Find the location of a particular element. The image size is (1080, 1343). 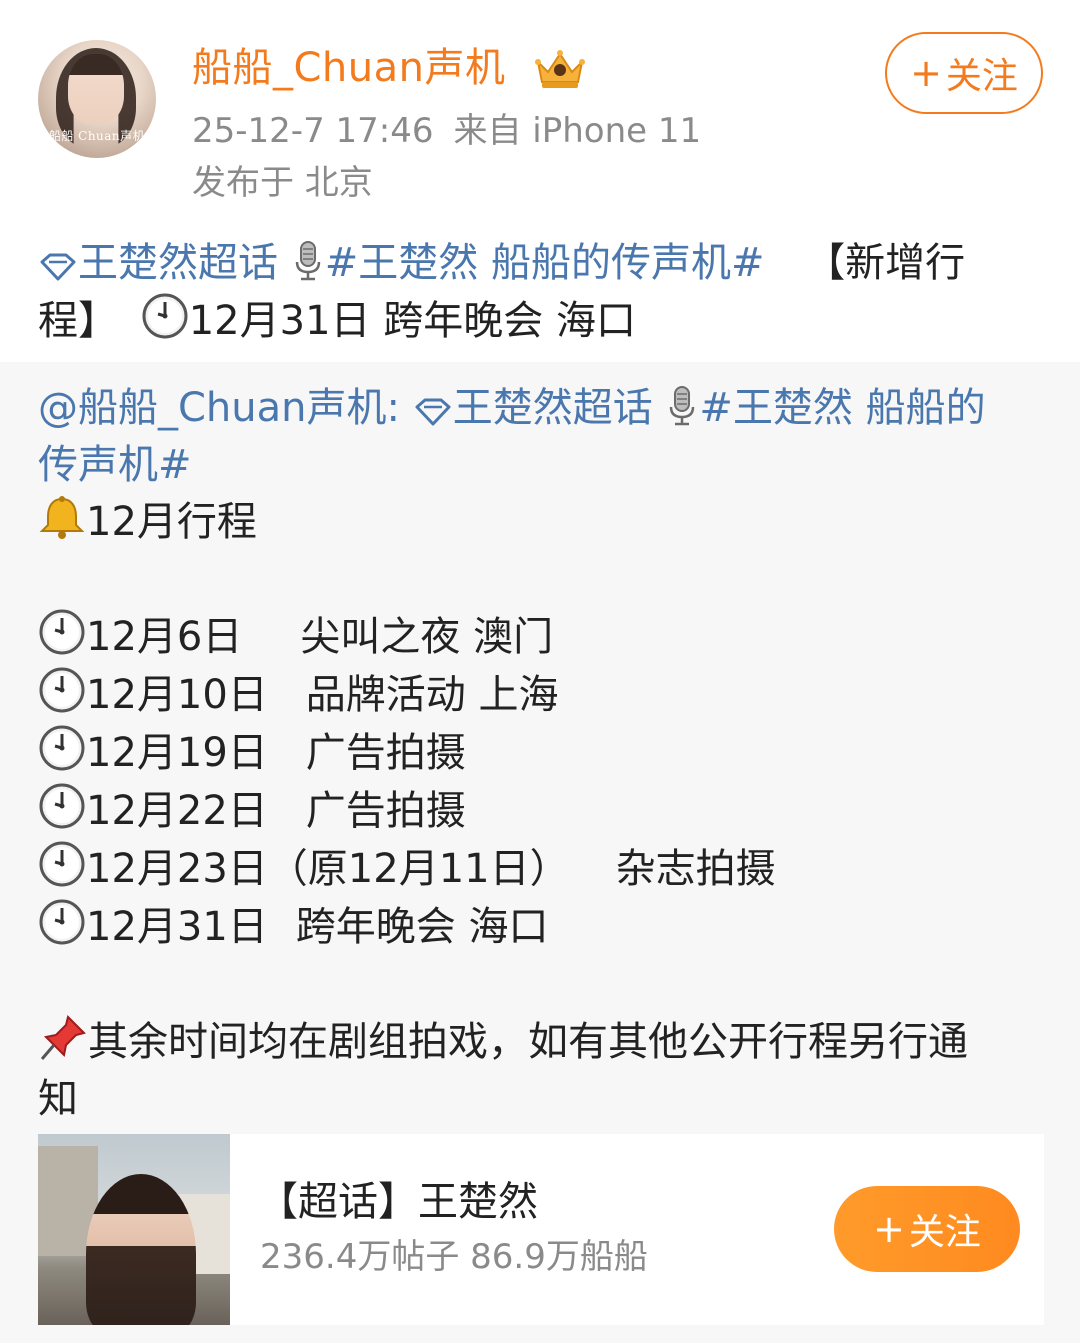

schedule-row: 12月6日 尖叫之夜 澳门 is located at coordinates (543, 637).